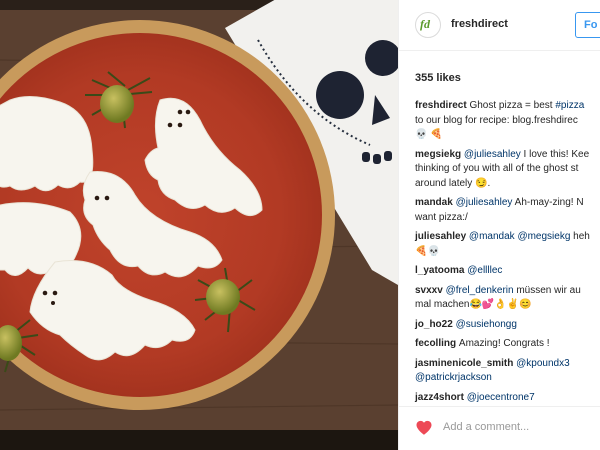  I want to click on follow-button: Fo, so click(587, 25).